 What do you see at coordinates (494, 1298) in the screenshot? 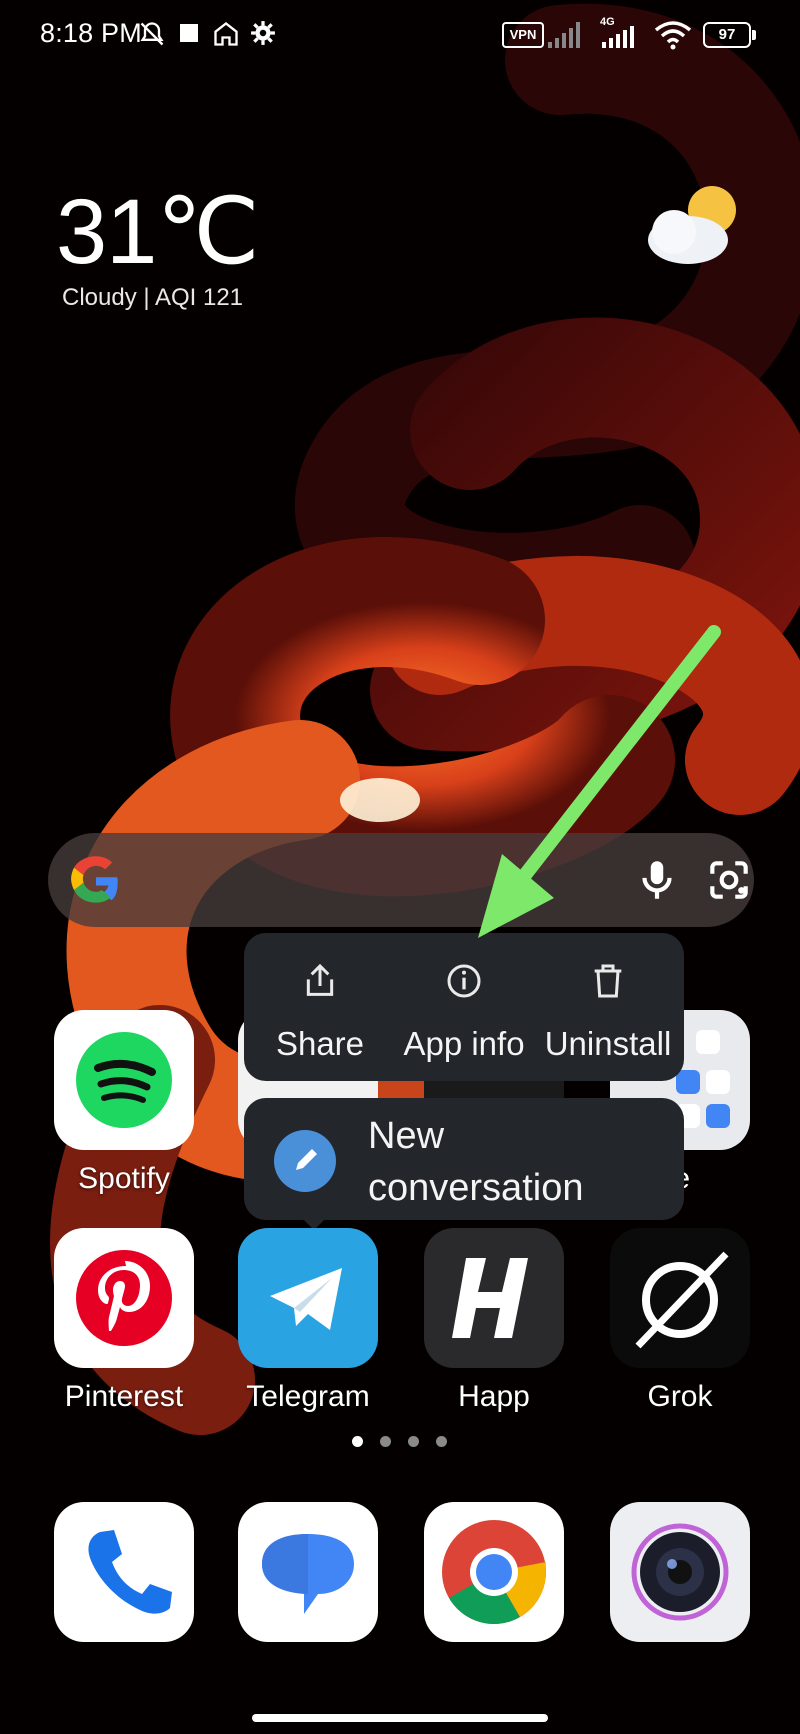
I see `happ-icon` at bounding box center [494, 1298].